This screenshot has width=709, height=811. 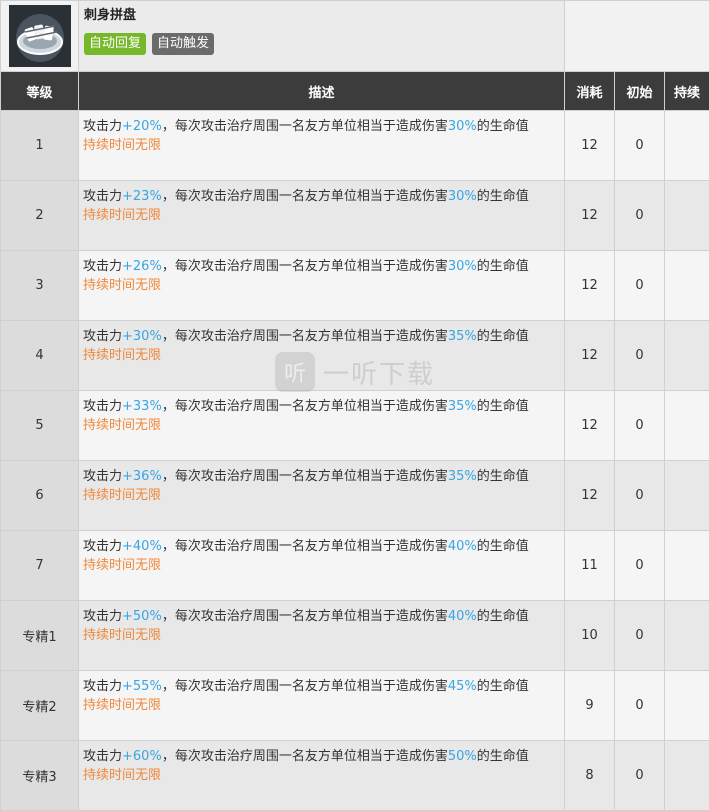 What do you see at coordinates (590, 636) in the screenshot?
I see `cost-cell: 10` at bounding box center [590, 636].